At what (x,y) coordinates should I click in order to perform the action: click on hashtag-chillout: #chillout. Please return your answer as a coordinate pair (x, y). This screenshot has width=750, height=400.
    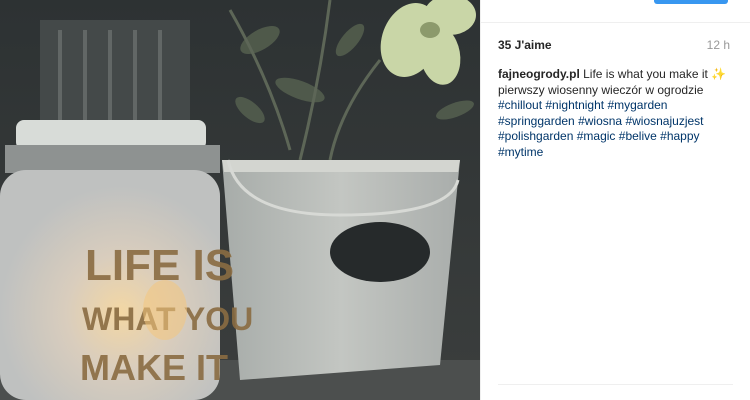
    Looking at the image, I should click on (520, 105).